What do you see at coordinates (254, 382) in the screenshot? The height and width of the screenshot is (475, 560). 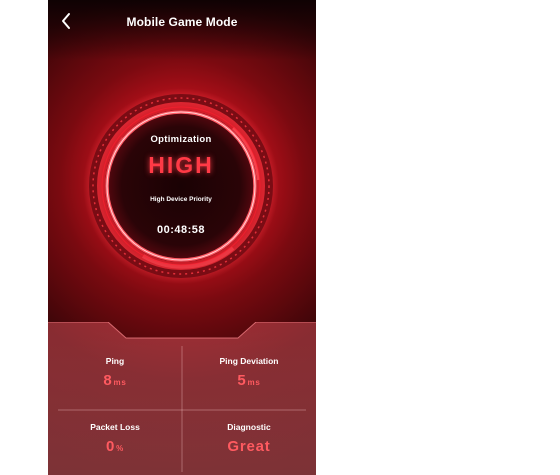 I see `ping-deviation-unit: ms` at bounding box center [254, 382].